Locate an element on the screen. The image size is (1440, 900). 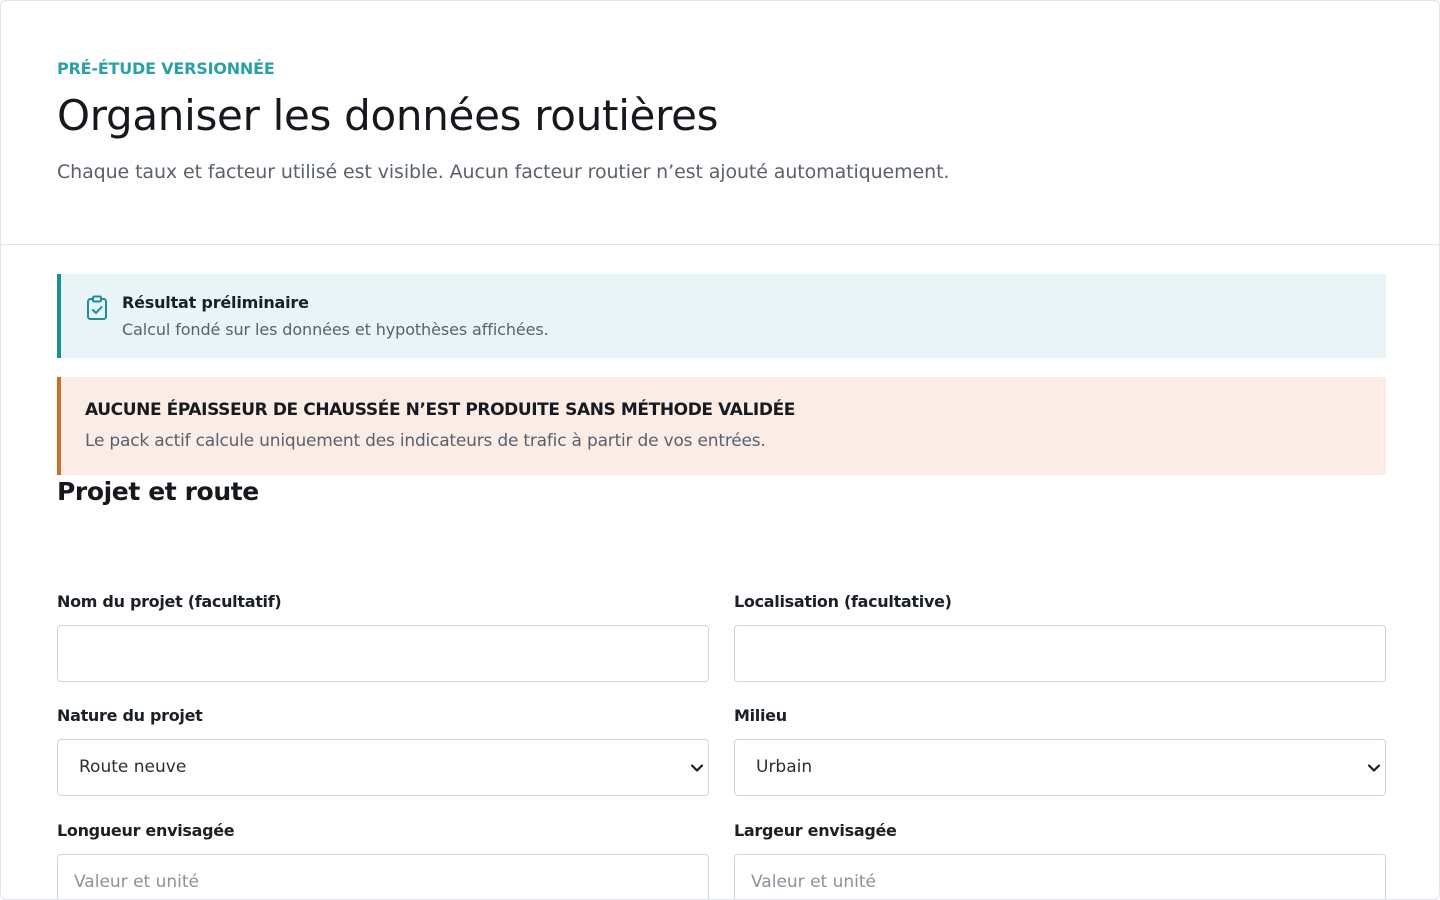
clipboard-check-icon is located at coordinates (97, 307).